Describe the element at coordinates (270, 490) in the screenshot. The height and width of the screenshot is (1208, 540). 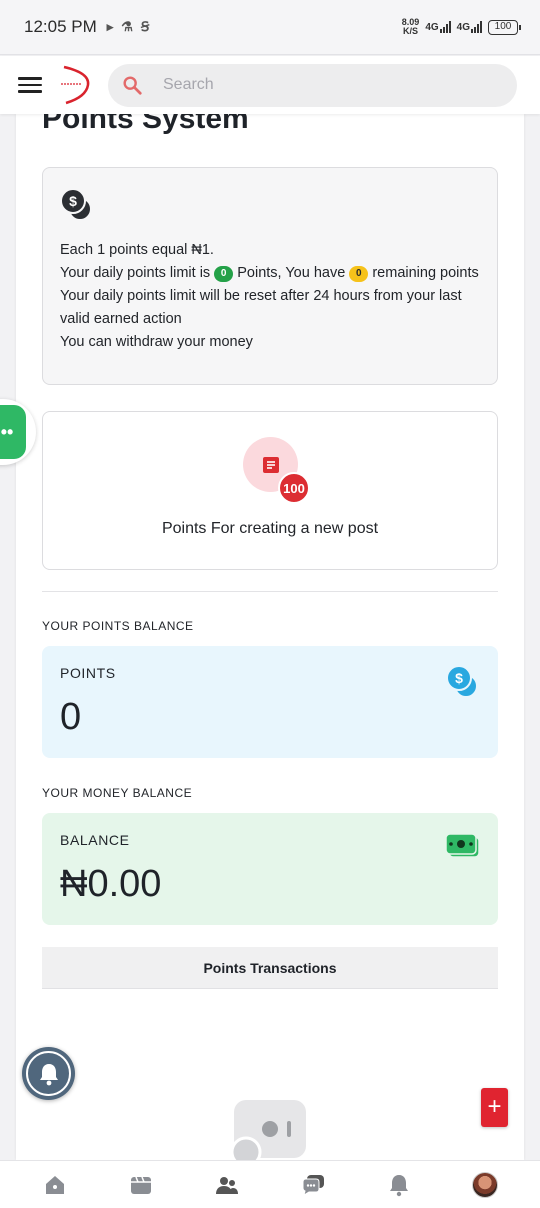
I see `post-reward-card: 100 Points For creating a new post` at that location.